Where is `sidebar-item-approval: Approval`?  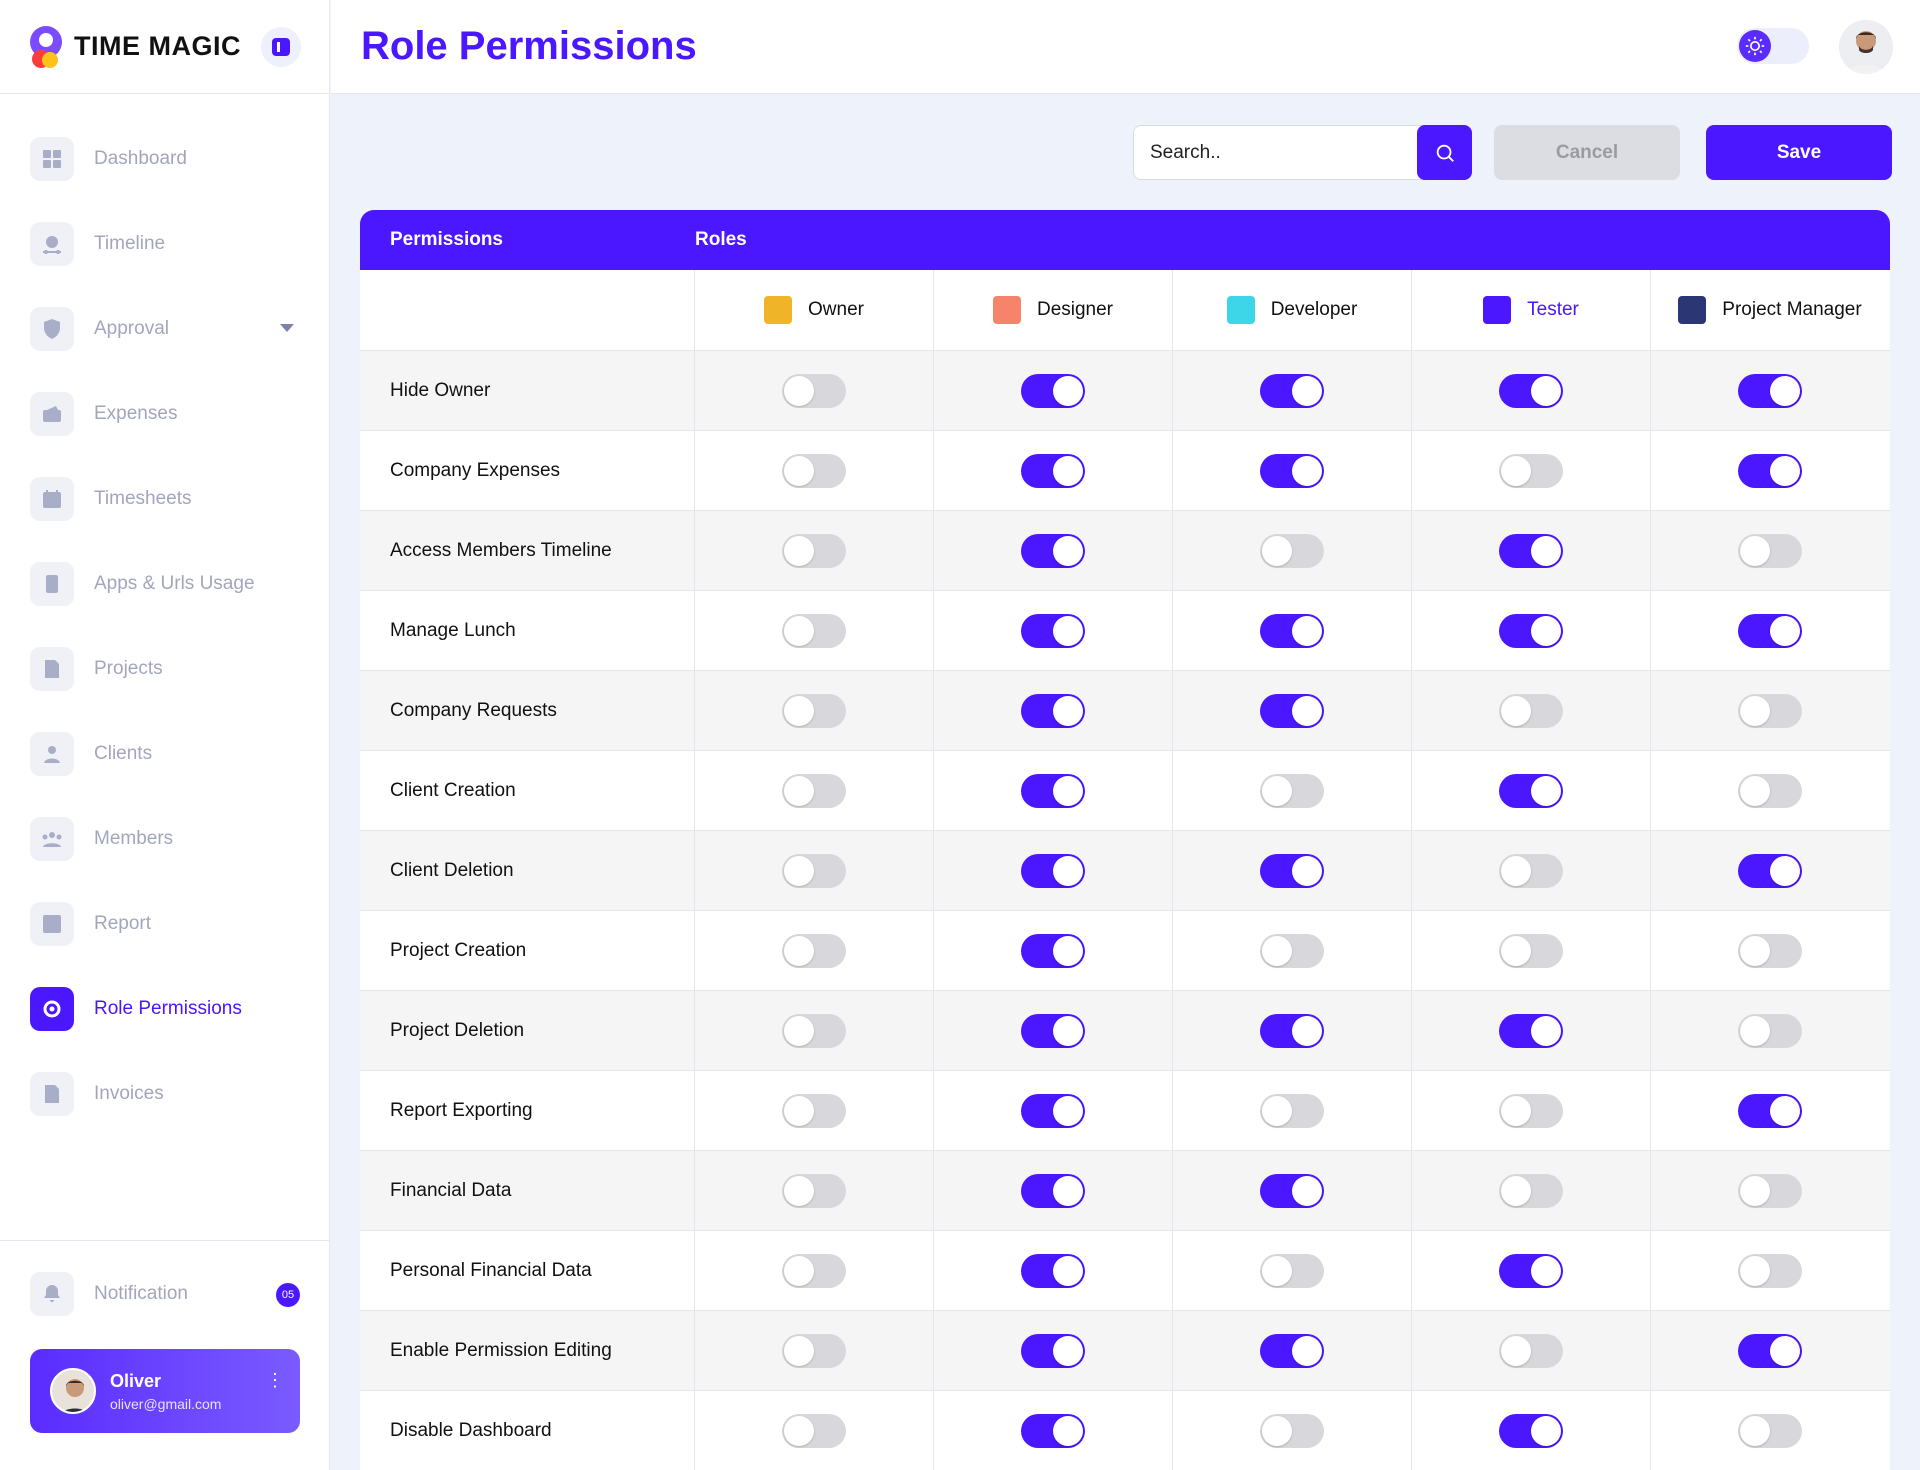
sidebar-item-approval: Approval is located at coordinates (164, 328).